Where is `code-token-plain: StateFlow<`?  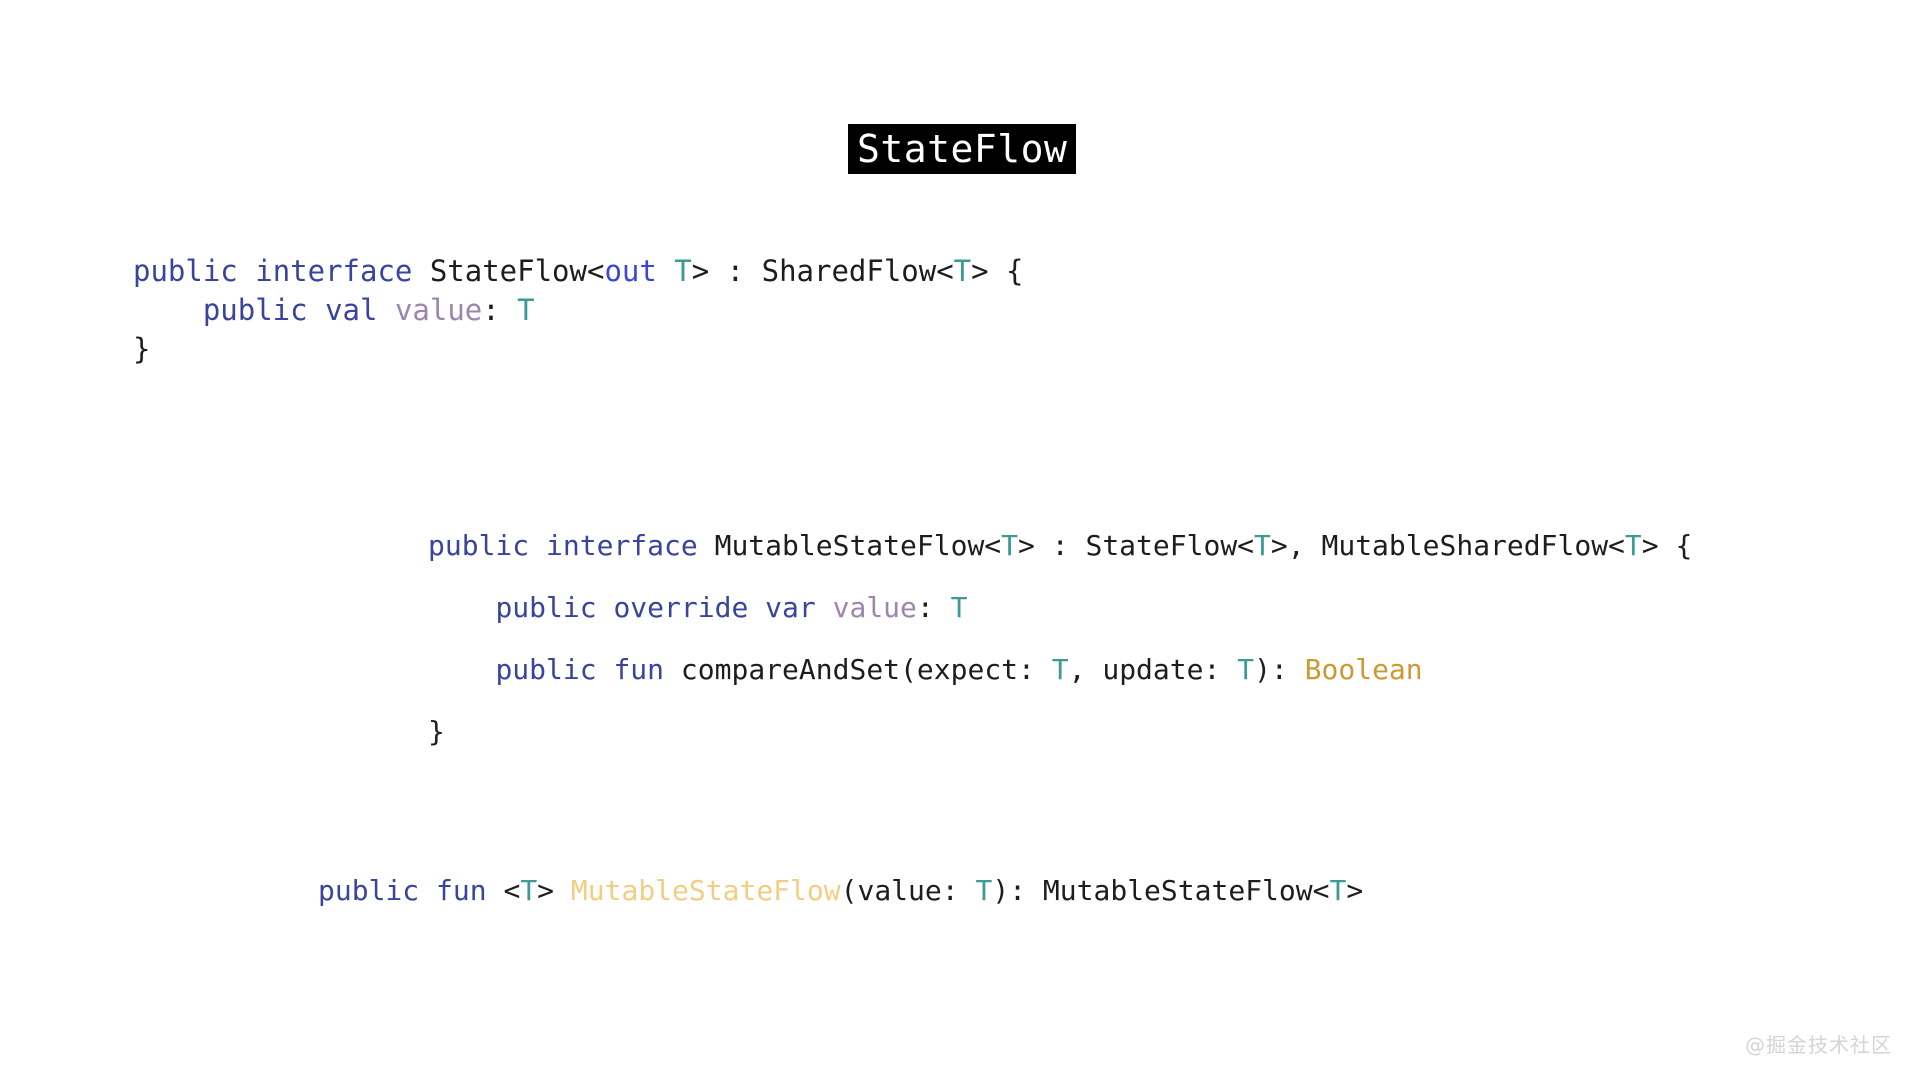 code-token-plain: StateFlow< is located at coordinates (508, 271).